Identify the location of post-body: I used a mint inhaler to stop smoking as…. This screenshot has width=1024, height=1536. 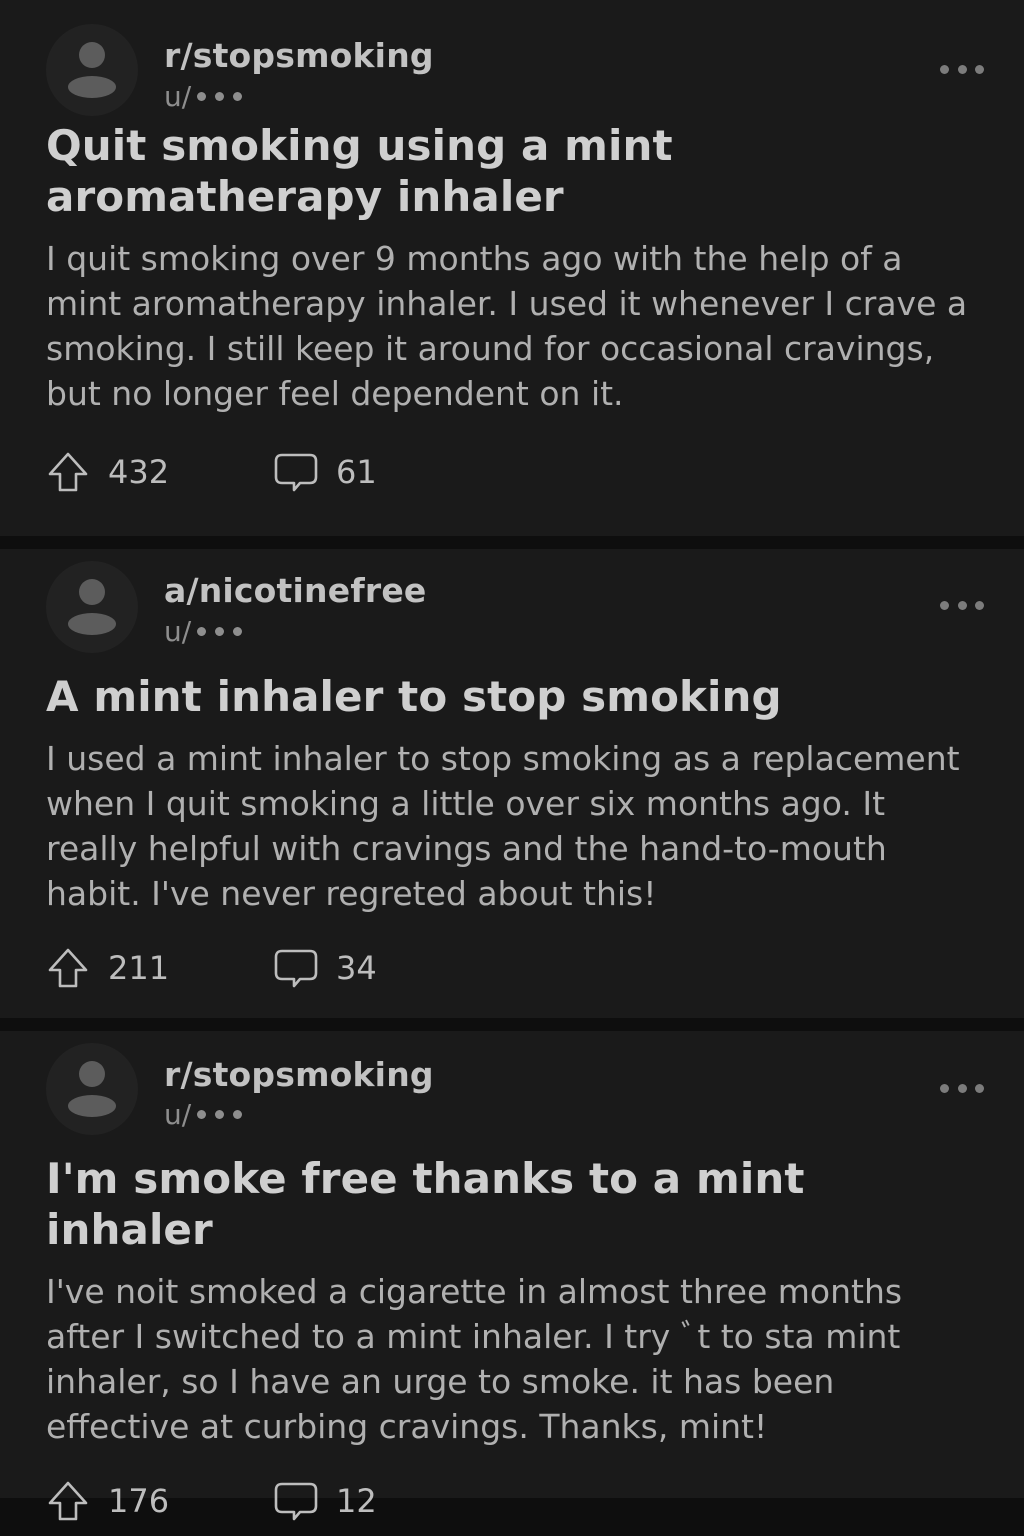
(503, 826).